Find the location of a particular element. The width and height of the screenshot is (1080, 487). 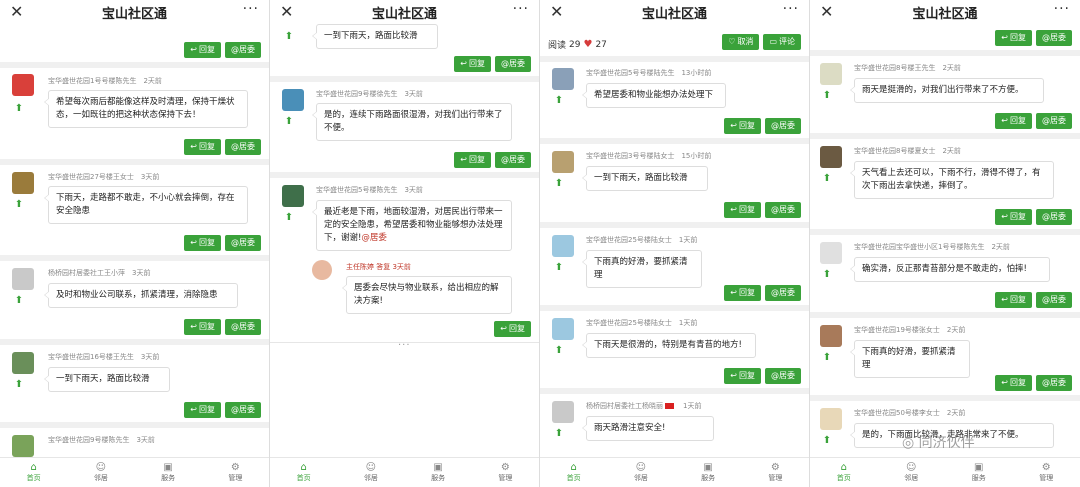

mention-link: @居委 is located at coordinates (374, 238).